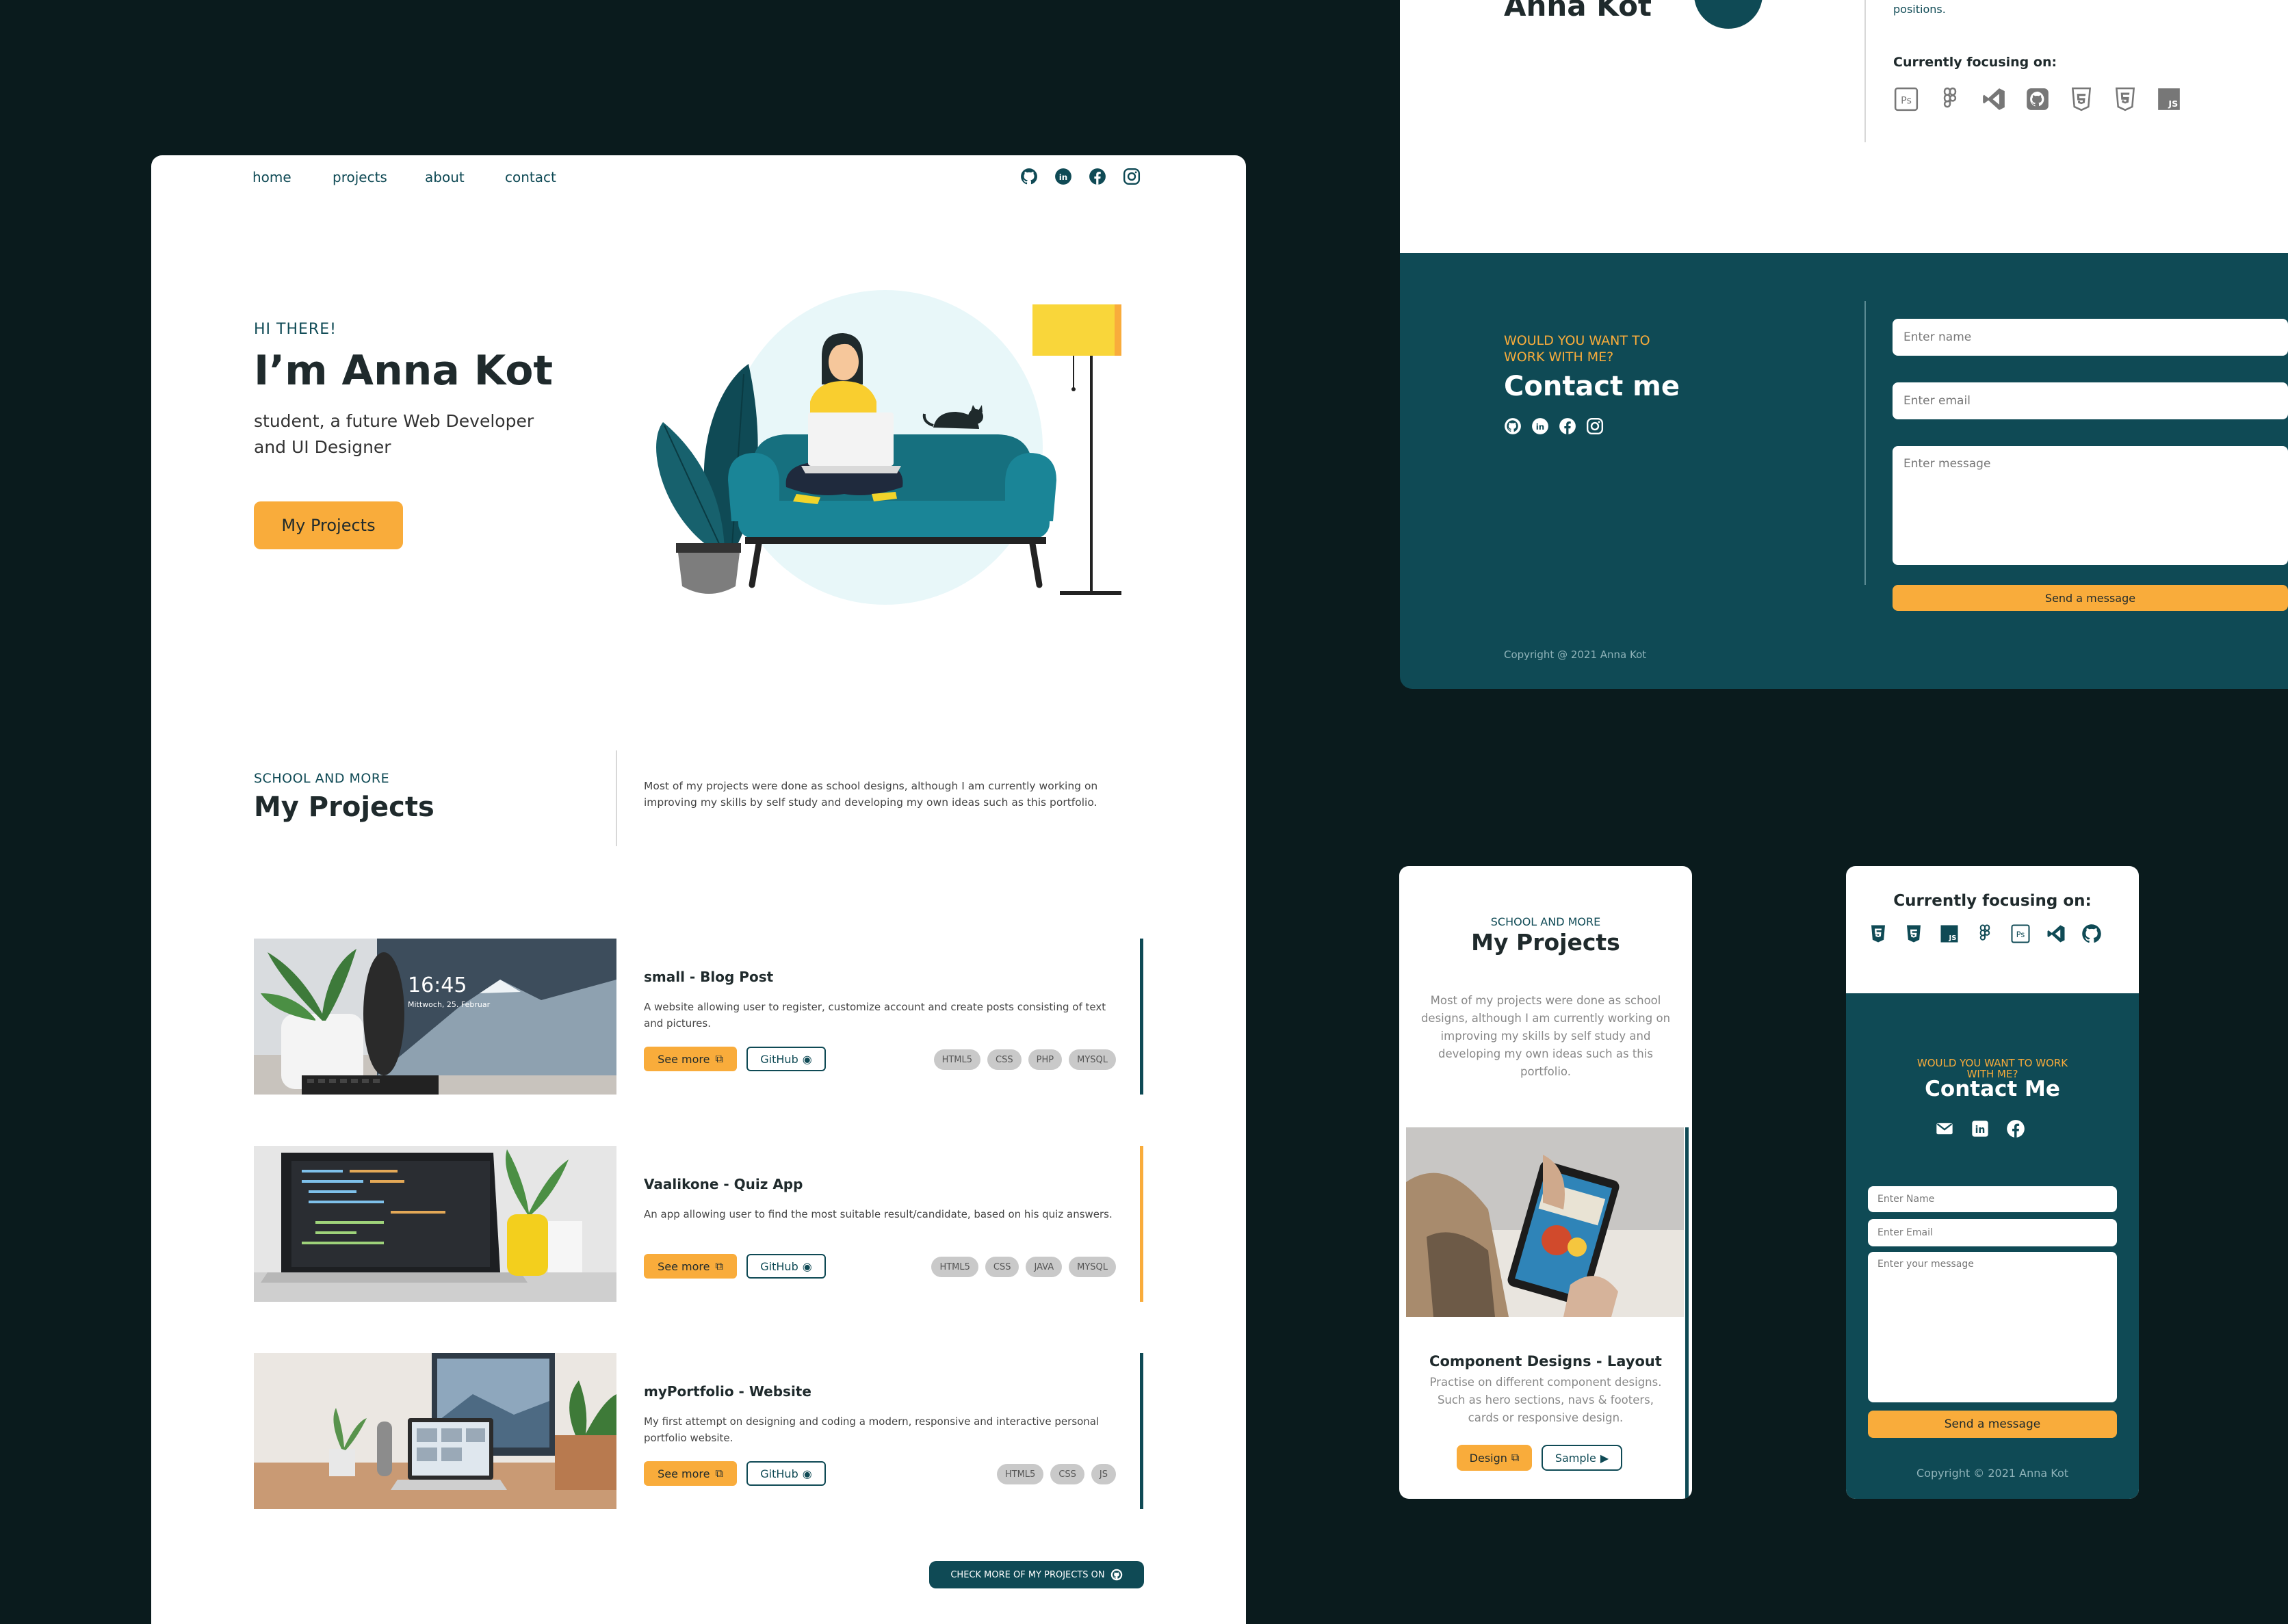 This screenshot has width=2288, height=1624. What do you see at coordinates (1592, 386) in the screenshot?
I see `contact-title: Contact me` at bounding box center [1592, 386].